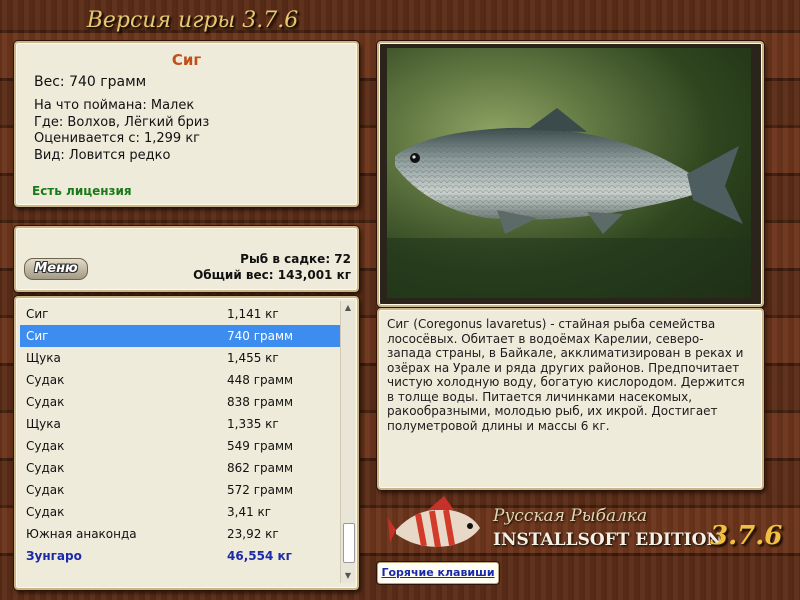 The image size is (800, 600). What do you see at coordinates (114, 105) in the screenshot?
I see `bait-info: На что поймана: Малек` at bounding box center [114, 105].